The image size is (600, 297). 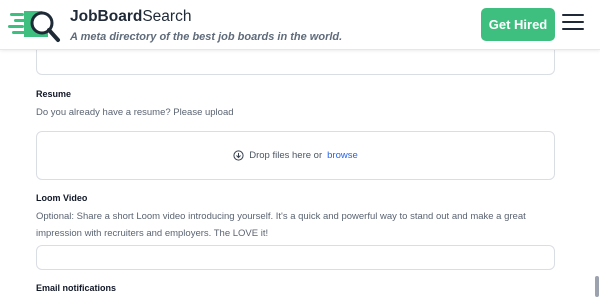 I want to click on loom-video-input, so click(x=295, y=257).